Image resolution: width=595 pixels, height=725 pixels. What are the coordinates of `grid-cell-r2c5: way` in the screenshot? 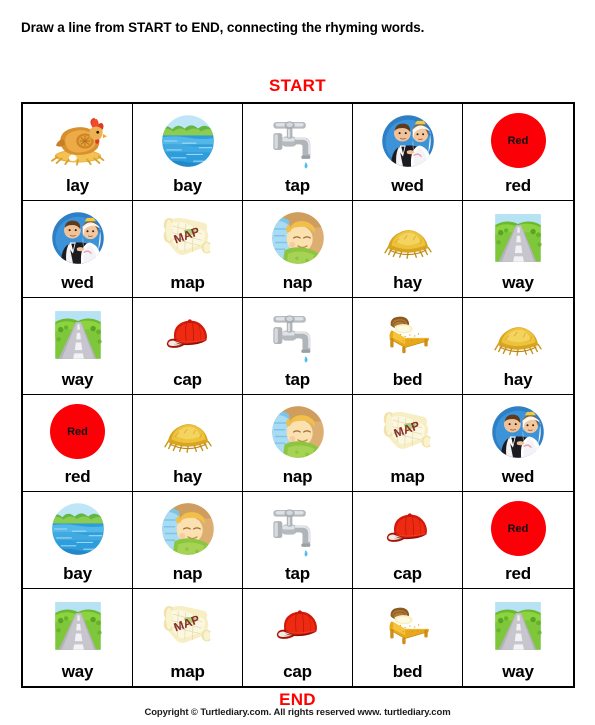 It's located at (518, 249).